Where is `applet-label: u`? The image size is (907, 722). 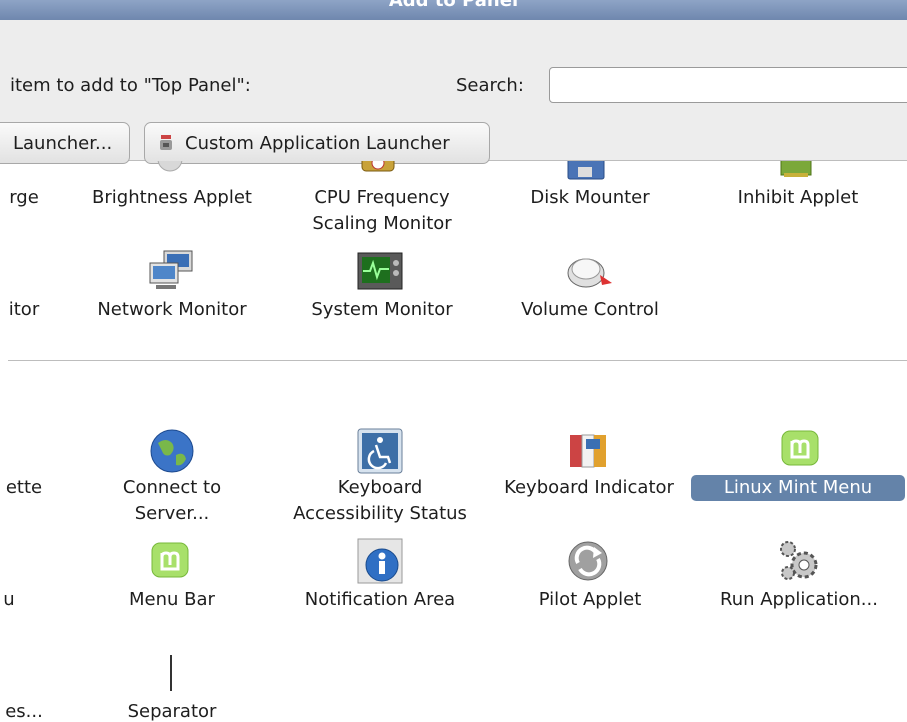
applet-label: u is located at coordinates (9, 599).